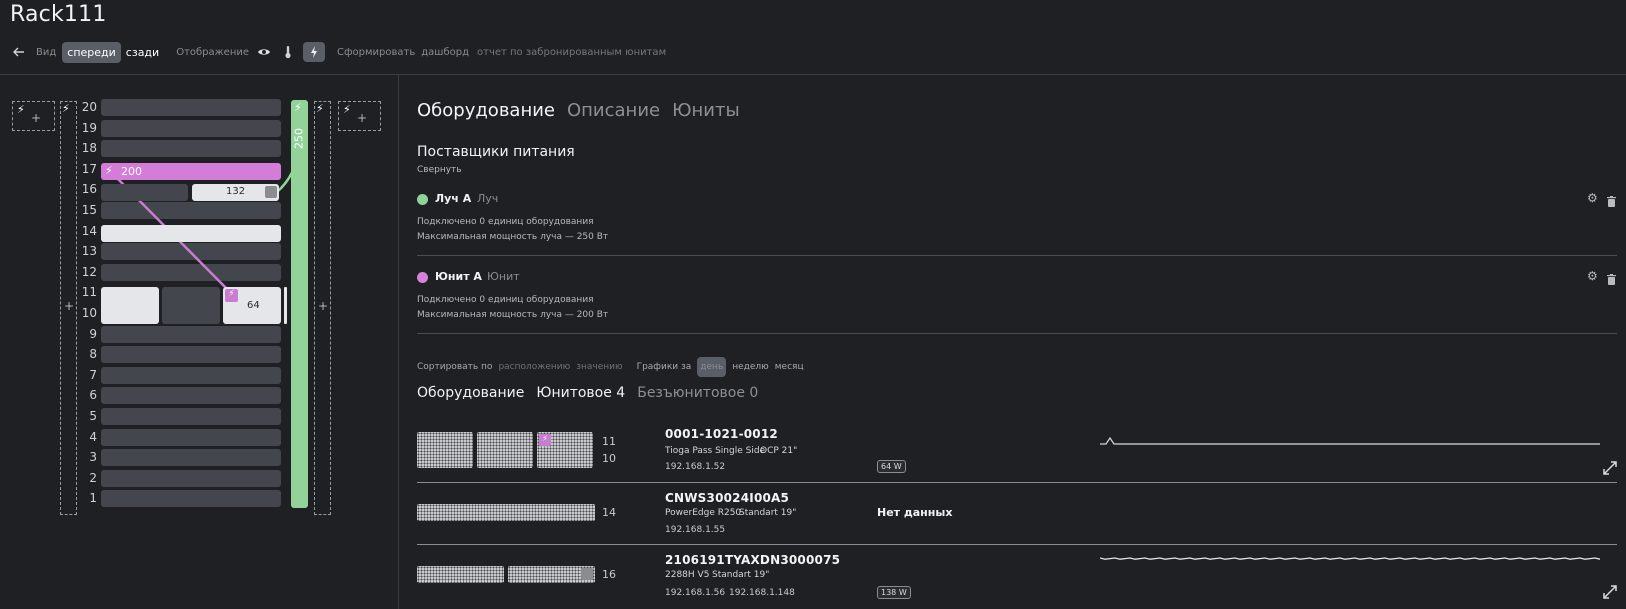 The width and height of the screenshot is (1626, 609). I want to click on eye-icon, so click(264, 52).